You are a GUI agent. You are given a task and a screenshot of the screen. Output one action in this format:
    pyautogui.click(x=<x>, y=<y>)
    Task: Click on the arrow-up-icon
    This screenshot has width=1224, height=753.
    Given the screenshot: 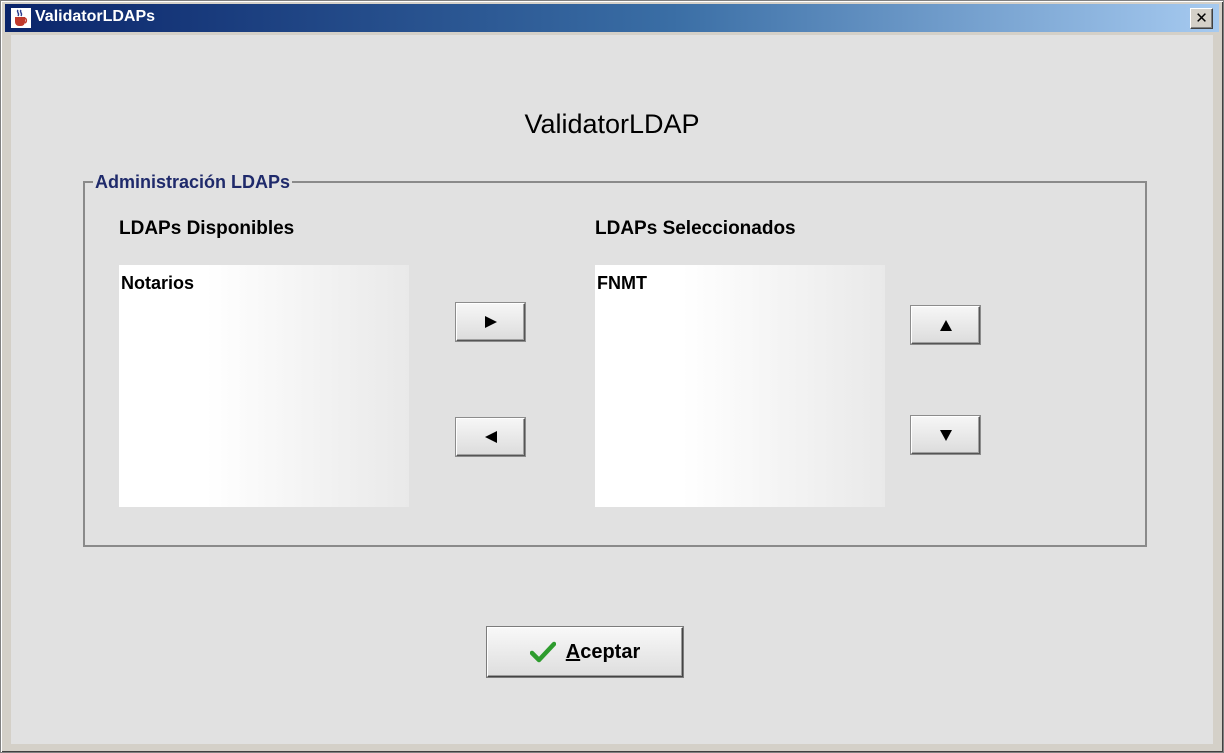 What is the action you would take?
    pyautogui.click(x=945, y=325)
    